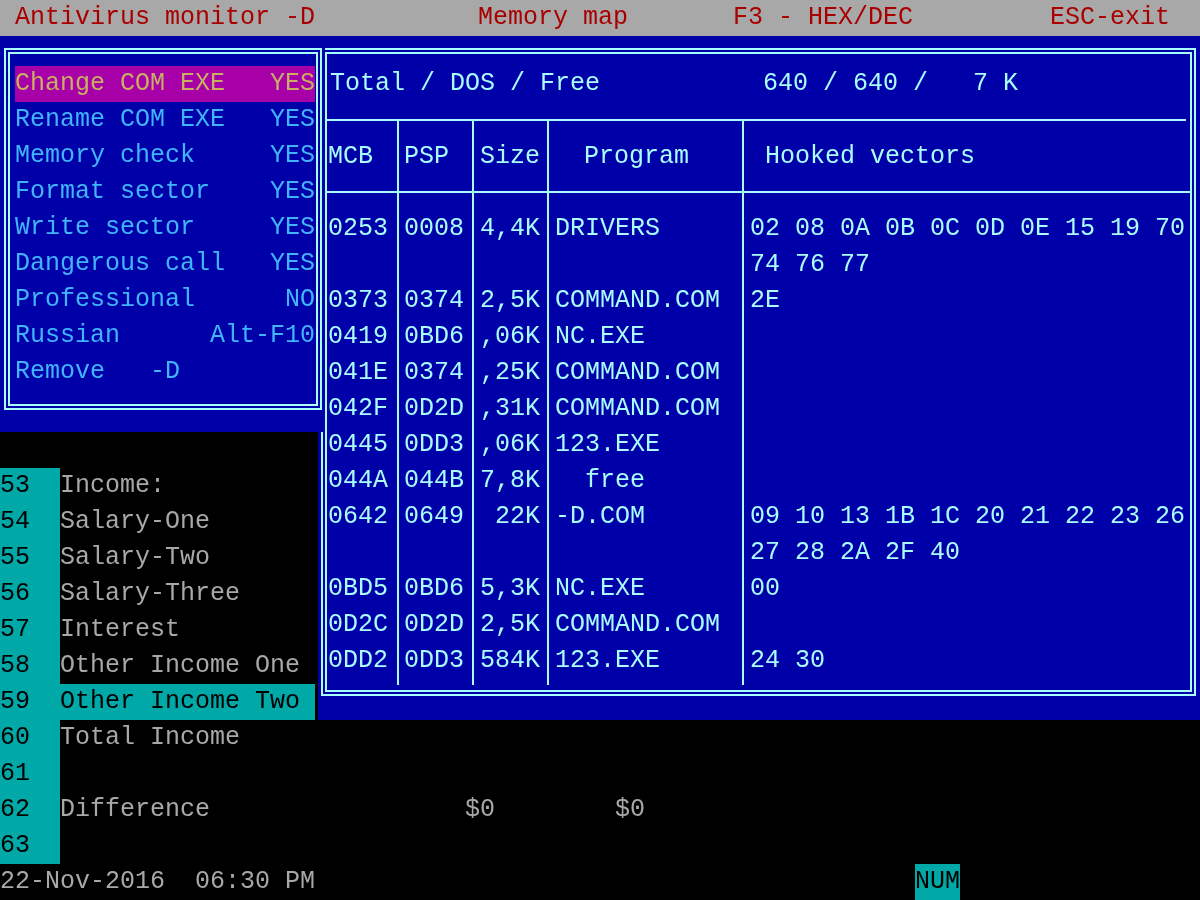 This screenshot has width=1200, height=900. What do you see at coordinates (358, 660) in the screenshot?
I see `table-cell: 0DD2` at bounding box center [358, 660].